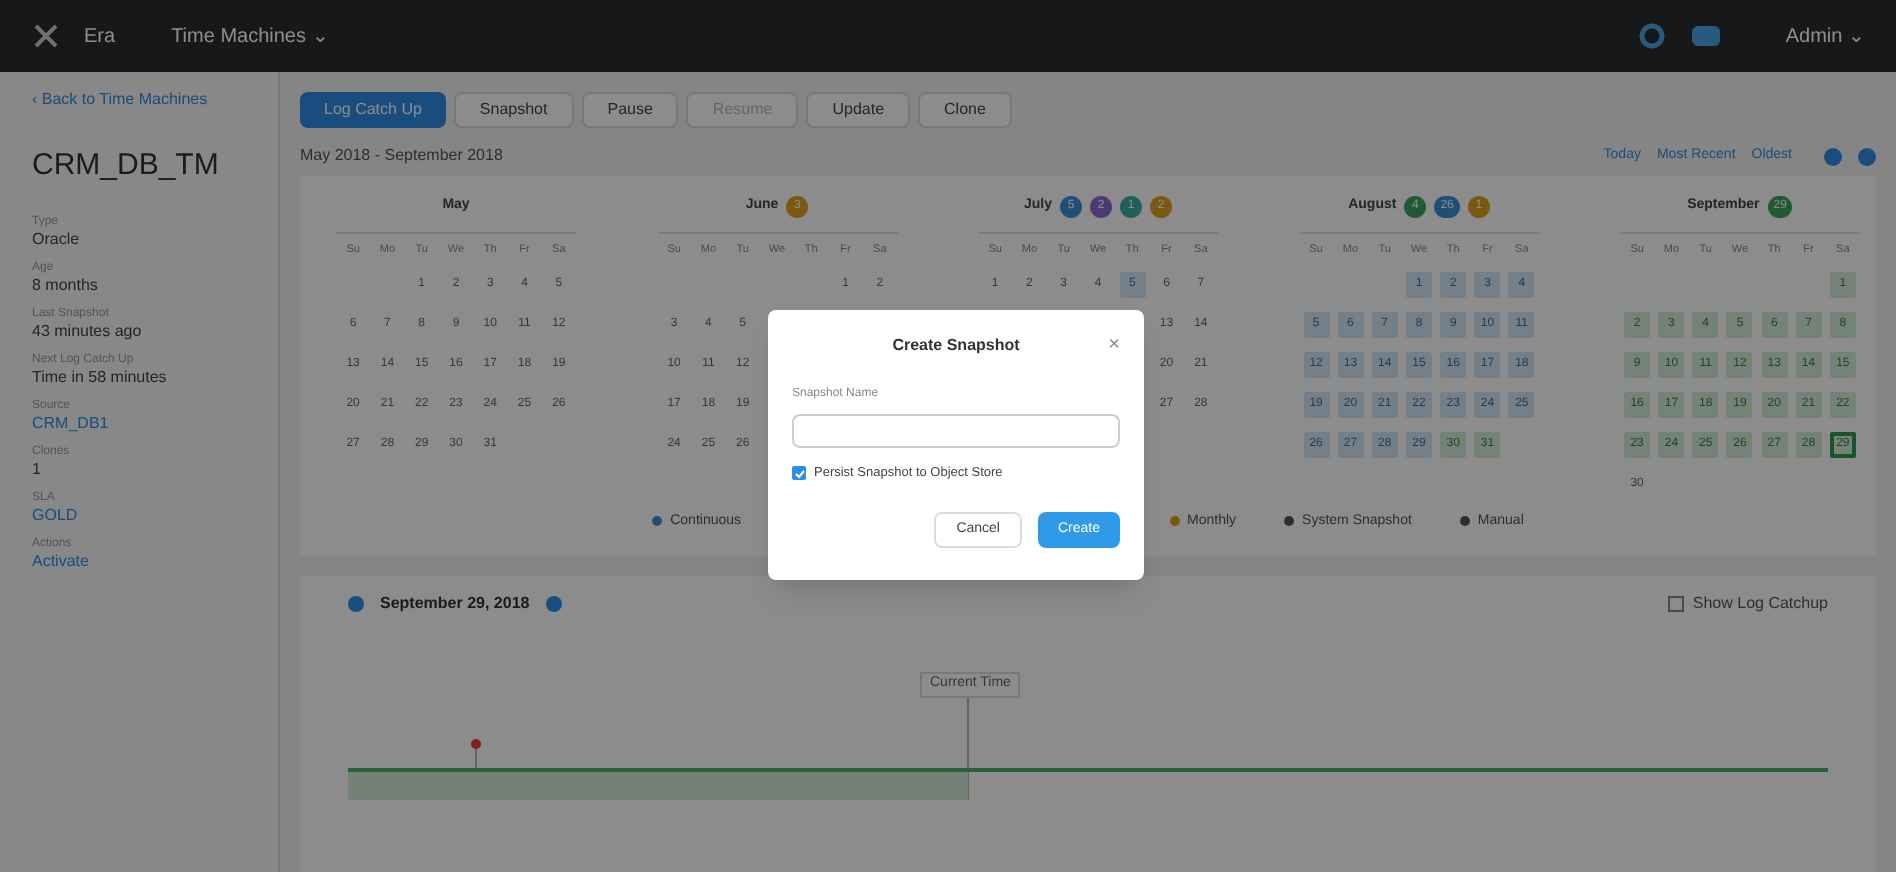 Image resolution: width=1896 pixels, height=872 pixels. What do you see at coordinates (139, 515) in the screenshot?
I see `field-link: GOLD` at bounding box center [139, 515].